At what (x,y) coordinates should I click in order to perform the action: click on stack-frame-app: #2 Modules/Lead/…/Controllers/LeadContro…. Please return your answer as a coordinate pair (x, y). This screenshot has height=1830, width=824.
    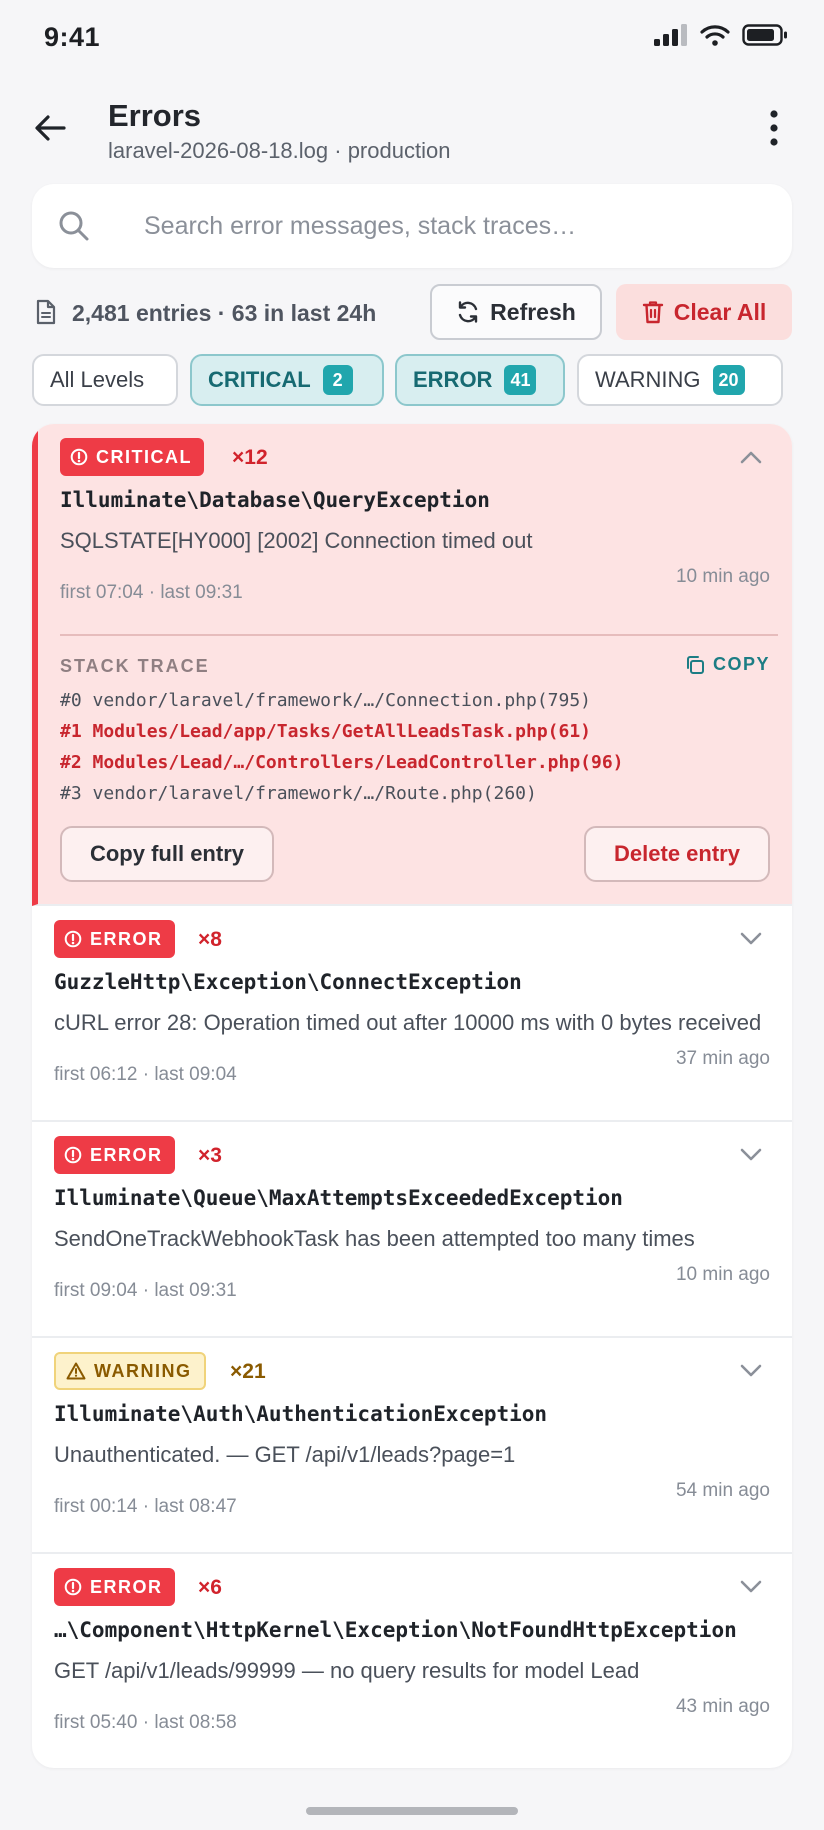
    Looking at the image, I should click on (342, 762).